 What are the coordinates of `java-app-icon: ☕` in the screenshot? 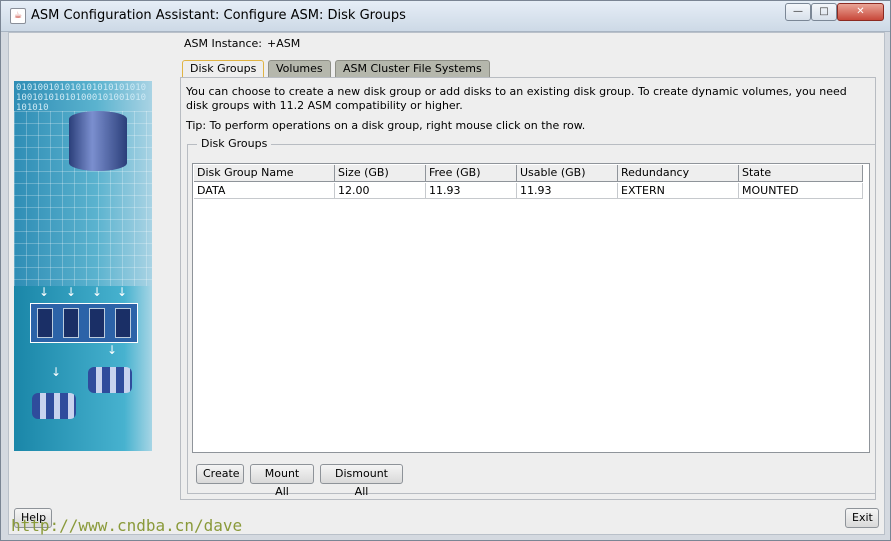 It's located at (18, 16).